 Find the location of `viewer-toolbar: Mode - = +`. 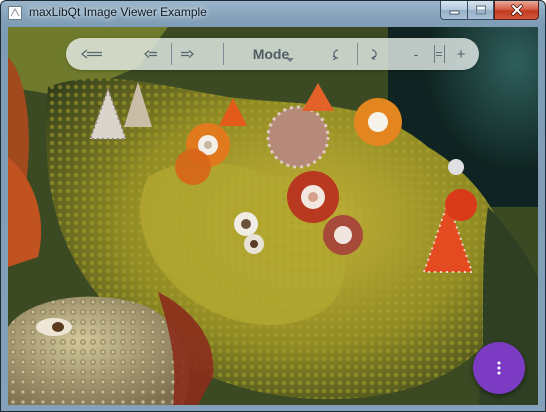

viewer-toolbar: Mode - = + is located at coordinates (272, 54).